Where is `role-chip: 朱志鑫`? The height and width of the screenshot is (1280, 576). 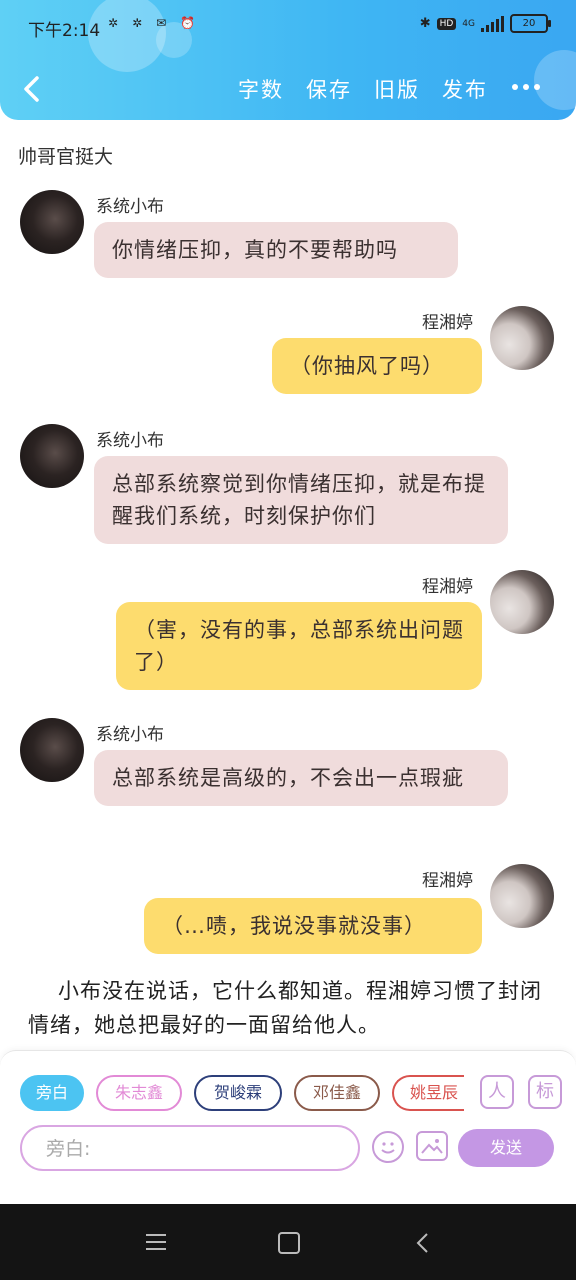
role-chip: 朱志鑫 is located at coordinates (139, 1093).